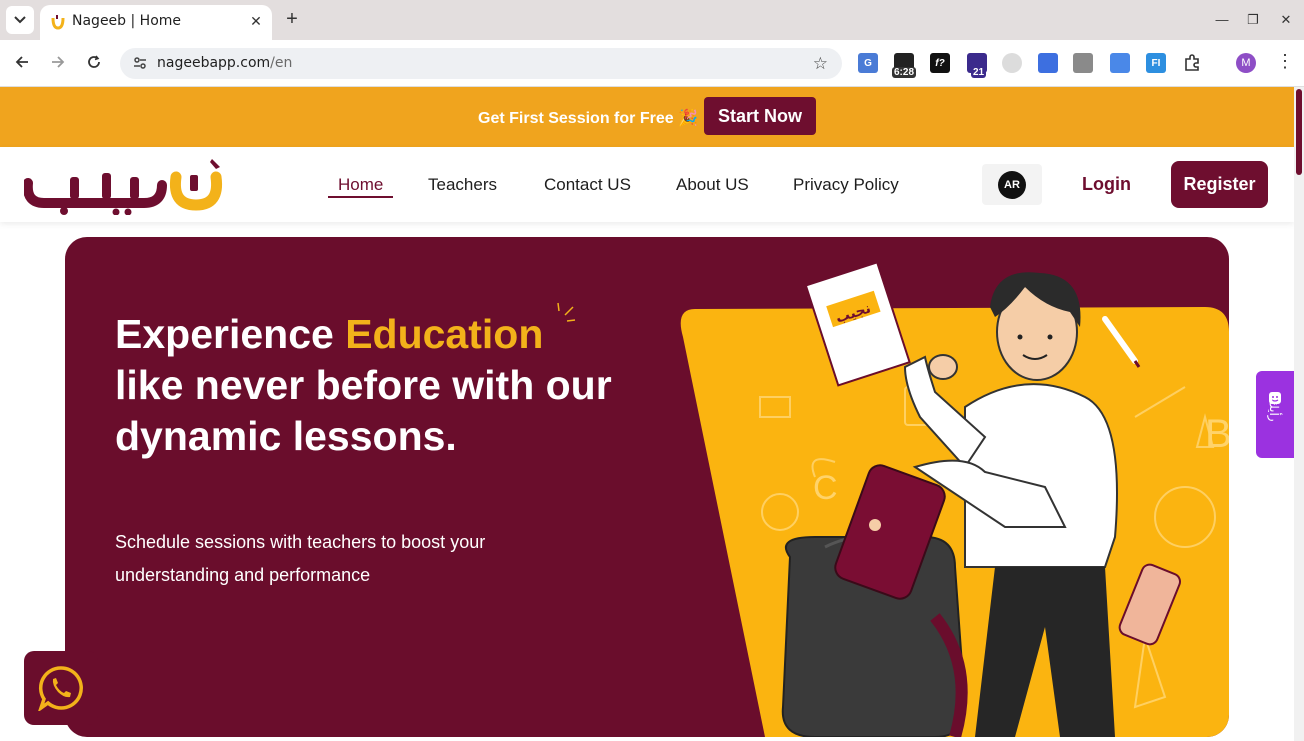  I want to click on browser-toolbar: nageebapp.com/en ☆ G 6:28 f? 21 FI M ⋮, so click(652, 63).